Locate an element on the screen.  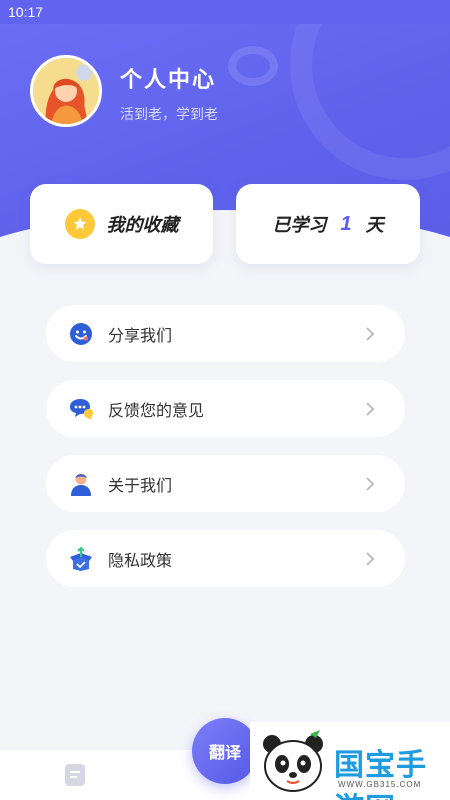
favorites-card: 我的收藏 is located at coordinates (121, 224).